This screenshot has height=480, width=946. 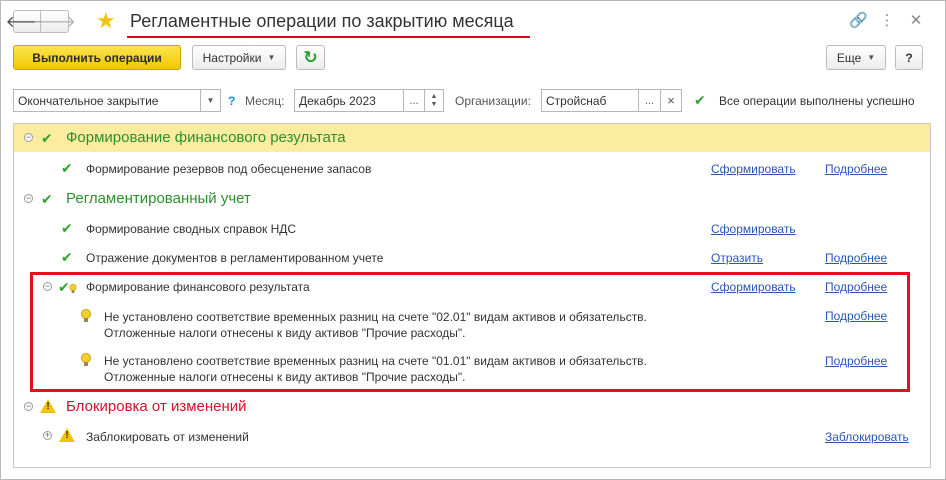 I want to click on operation-label: Заблокировать от изменений, so click(x=167, y=437).